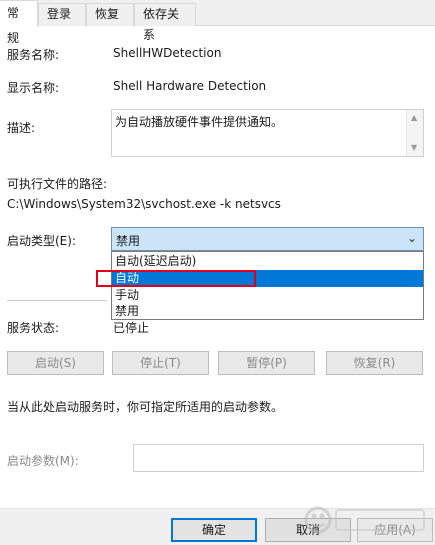 This screenshot has height=545, width=435. Describe the element at coordinates (217, 22) in the screenshot. I see `tab-bar: 常规 登录 恢复 依存关系` at that location.